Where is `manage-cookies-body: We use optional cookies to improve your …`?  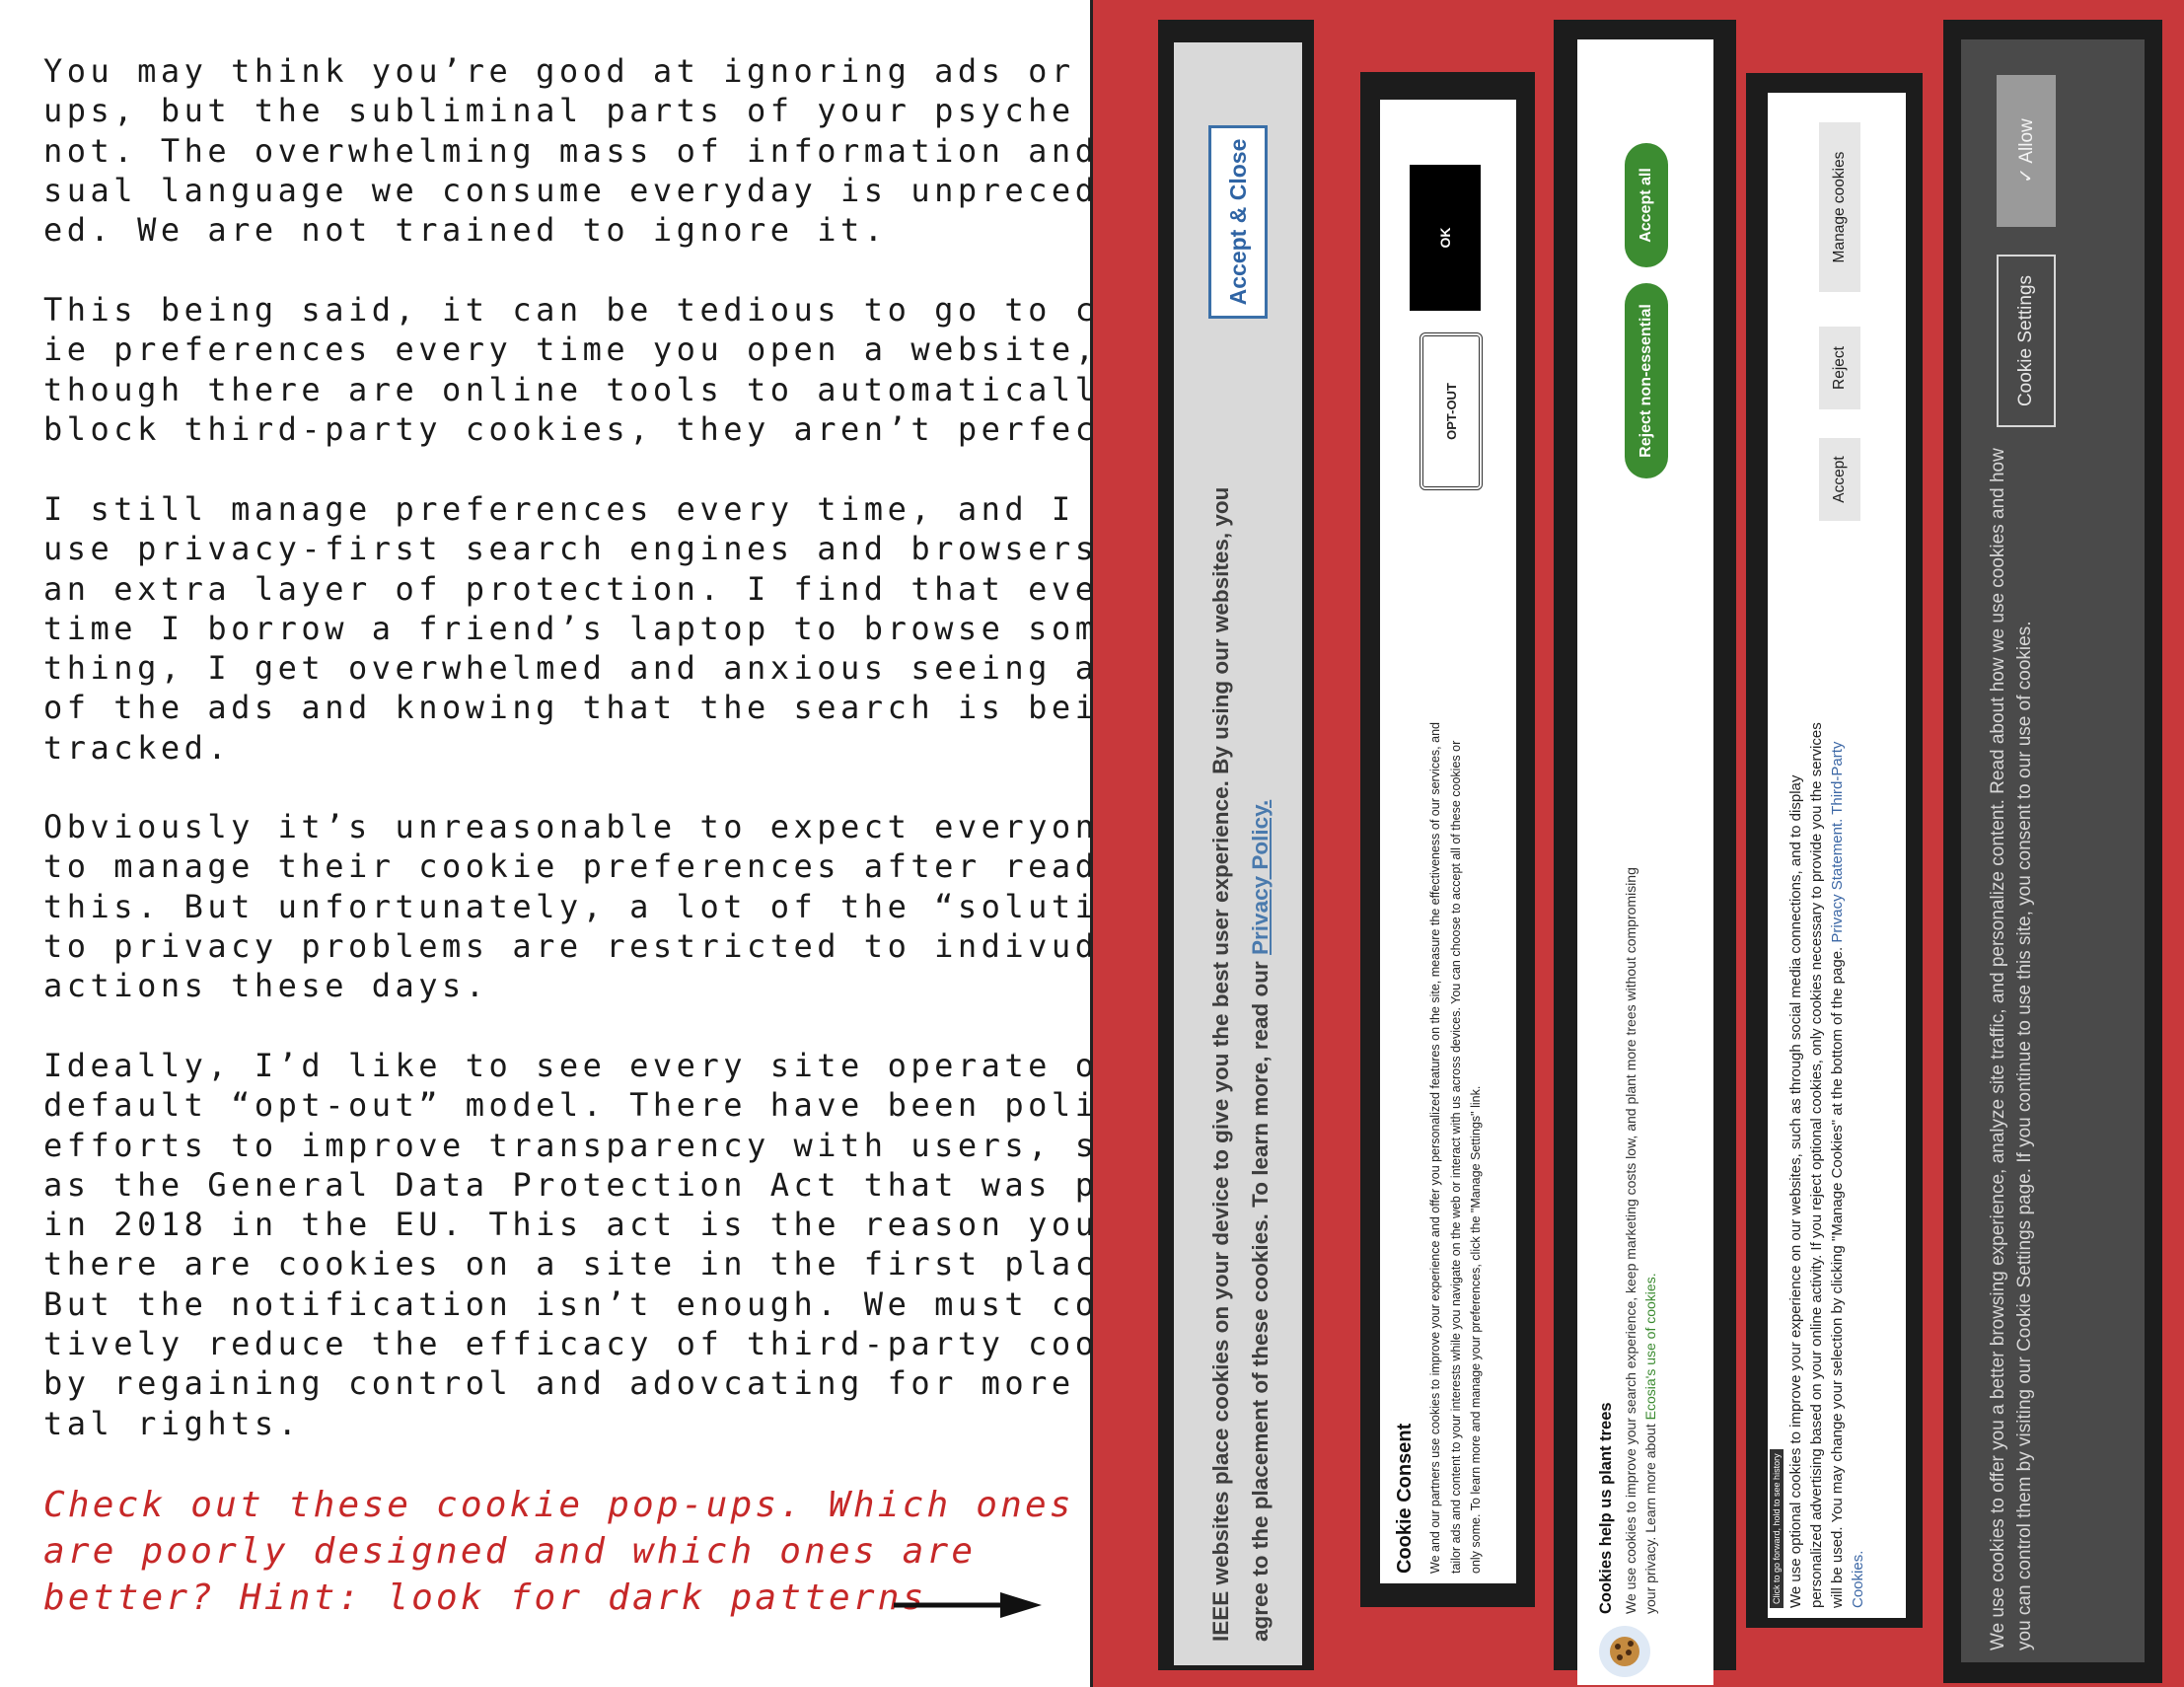 manage-cookies-body: We use optional cookies to improve your … is located at coordinates (1826, 1165).